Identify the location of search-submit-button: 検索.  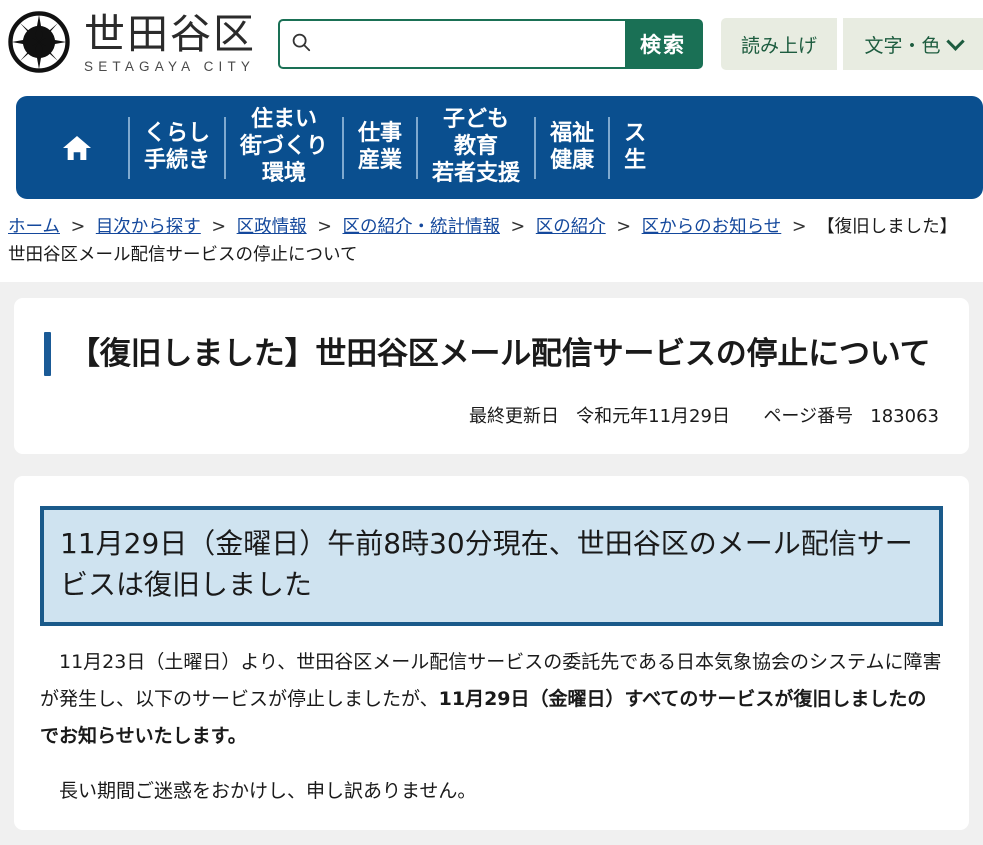
(663, 44).